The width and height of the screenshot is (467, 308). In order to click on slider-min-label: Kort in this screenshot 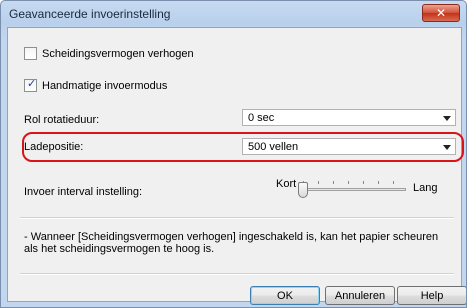, I will do `click(286, 184)`.